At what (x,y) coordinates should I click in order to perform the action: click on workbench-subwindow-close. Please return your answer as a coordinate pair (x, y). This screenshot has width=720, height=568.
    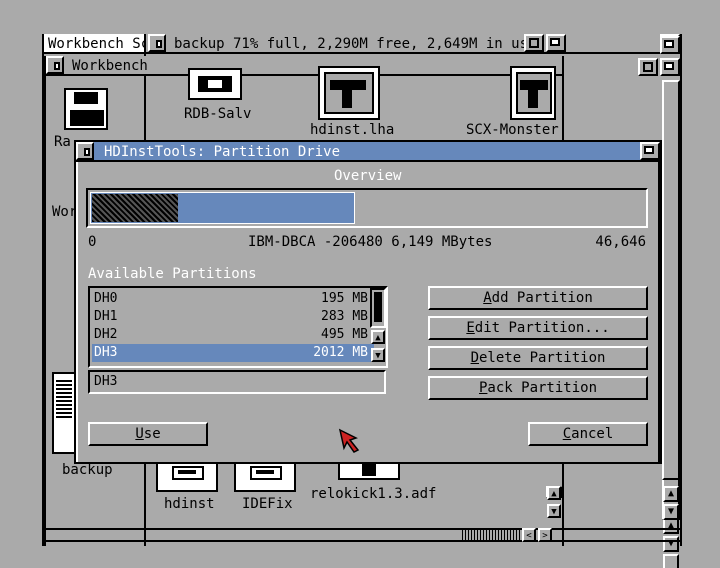
    Looking at the image, I should click on (55, 65).